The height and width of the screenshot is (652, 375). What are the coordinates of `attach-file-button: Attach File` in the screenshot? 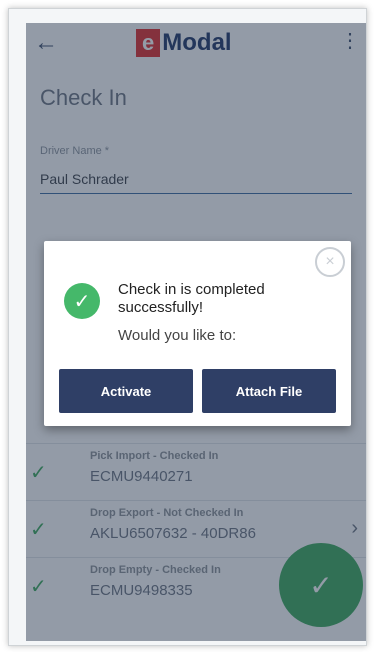 It's located at (269, 391).